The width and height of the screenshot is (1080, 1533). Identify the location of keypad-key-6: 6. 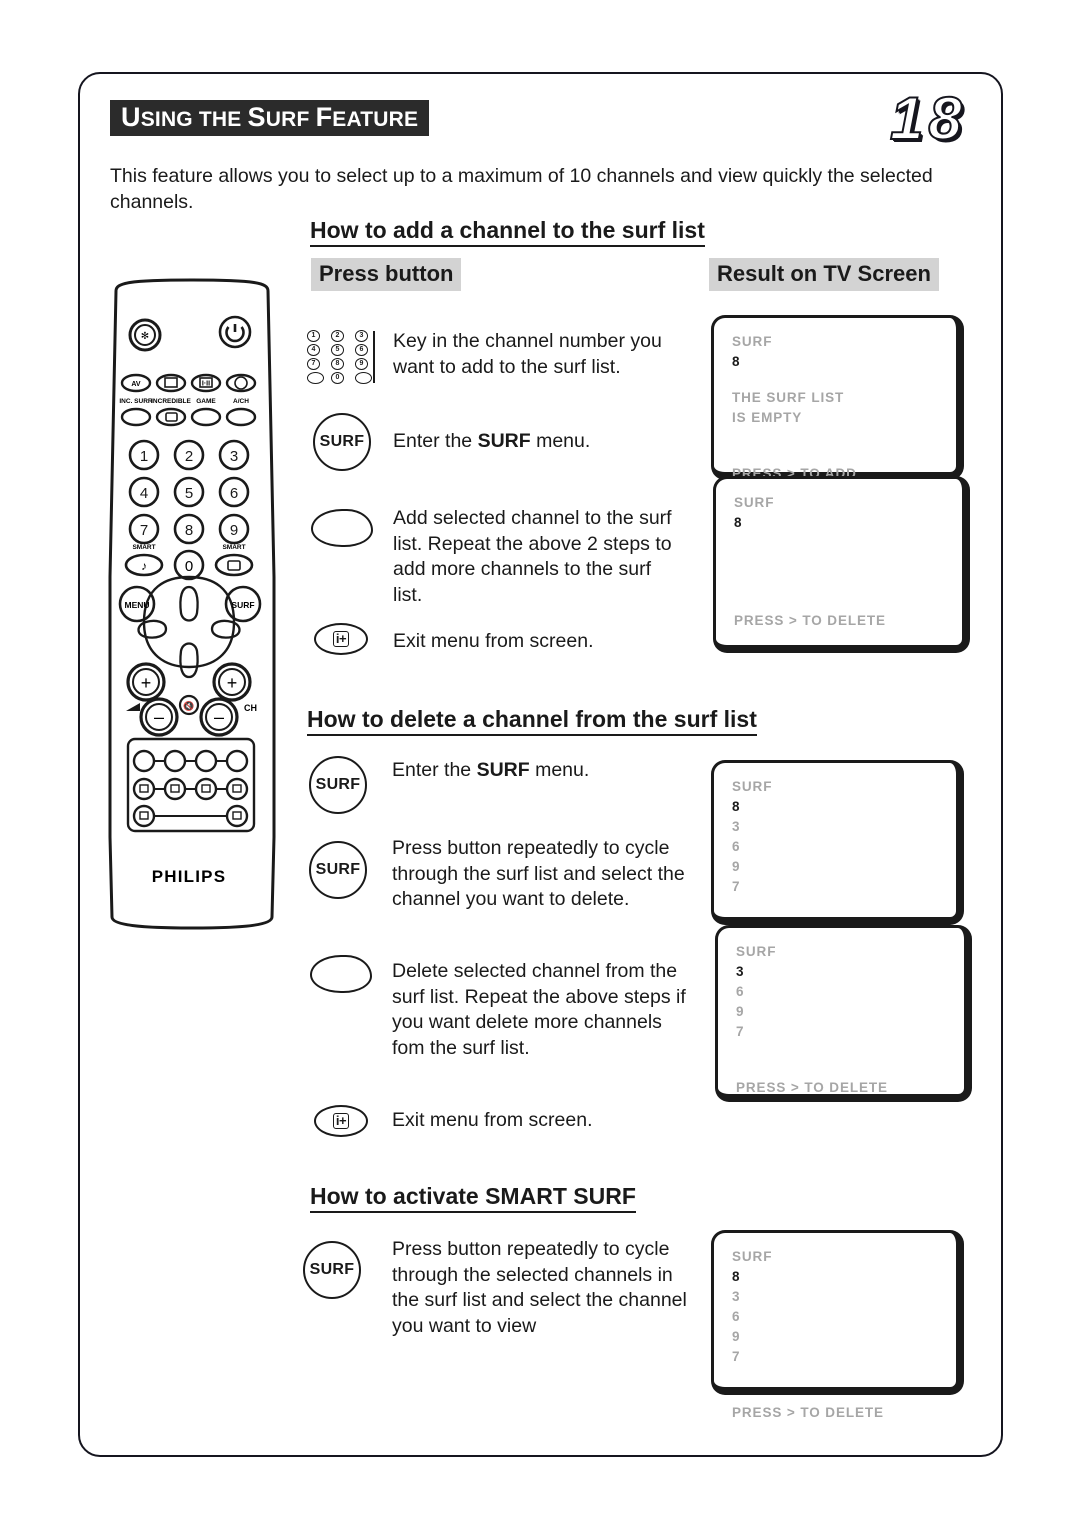
(361, 350).